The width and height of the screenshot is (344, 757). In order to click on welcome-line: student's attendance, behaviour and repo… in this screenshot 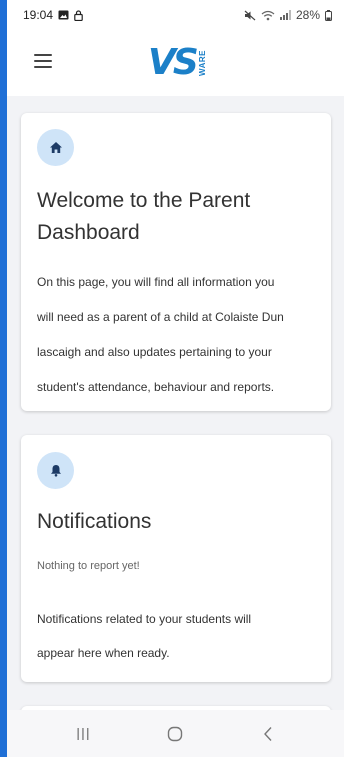, I will do `click(156, 387)`.